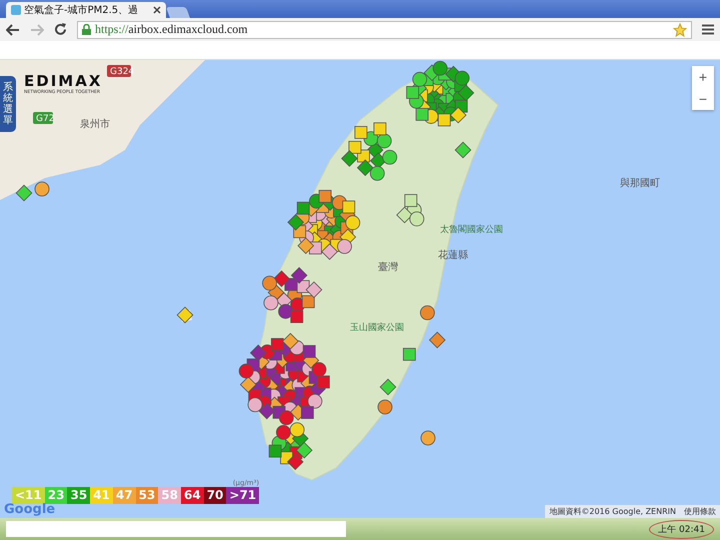 This screenshot has width=720, height=540. What do you see at coordinates (453, 256) in the screenshot?
I see `map-label: 花蓮縣` at bounding box center [453, 256].